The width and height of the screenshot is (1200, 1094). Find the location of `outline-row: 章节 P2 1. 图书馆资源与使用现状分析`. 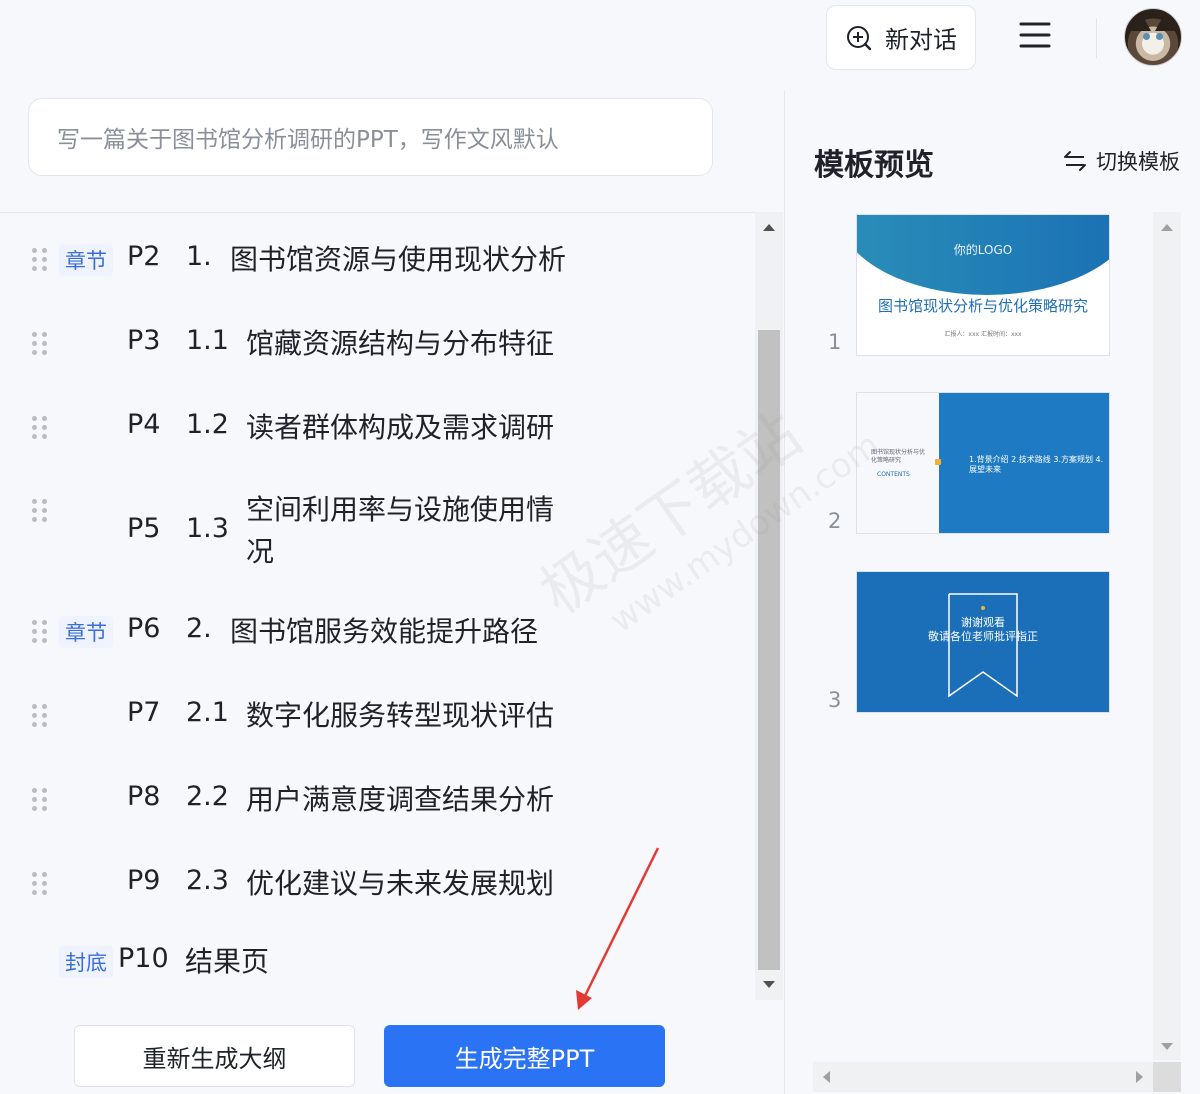

outline-row: 章节 P2 1. 图书馆资源与使用现状分析 is located at coordinates (370, 260).